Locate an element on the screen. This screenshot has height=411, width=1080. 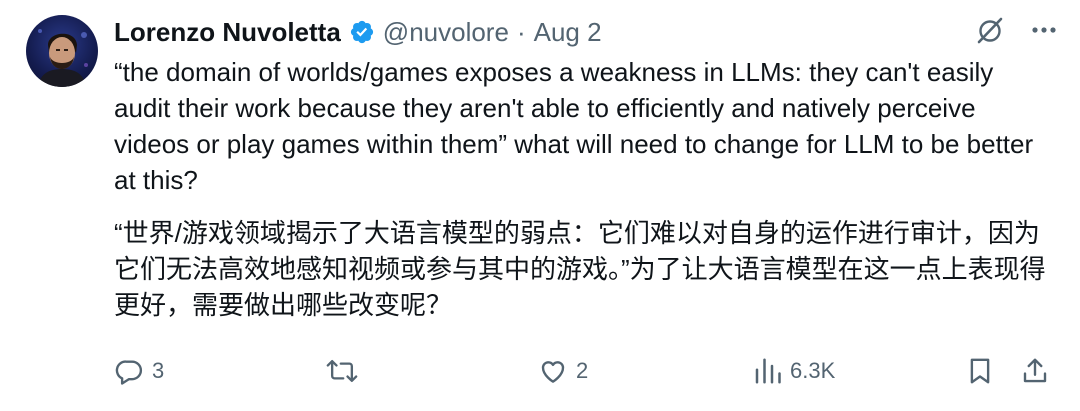
reply-bubble-icon is located at coordinates (129, 372).